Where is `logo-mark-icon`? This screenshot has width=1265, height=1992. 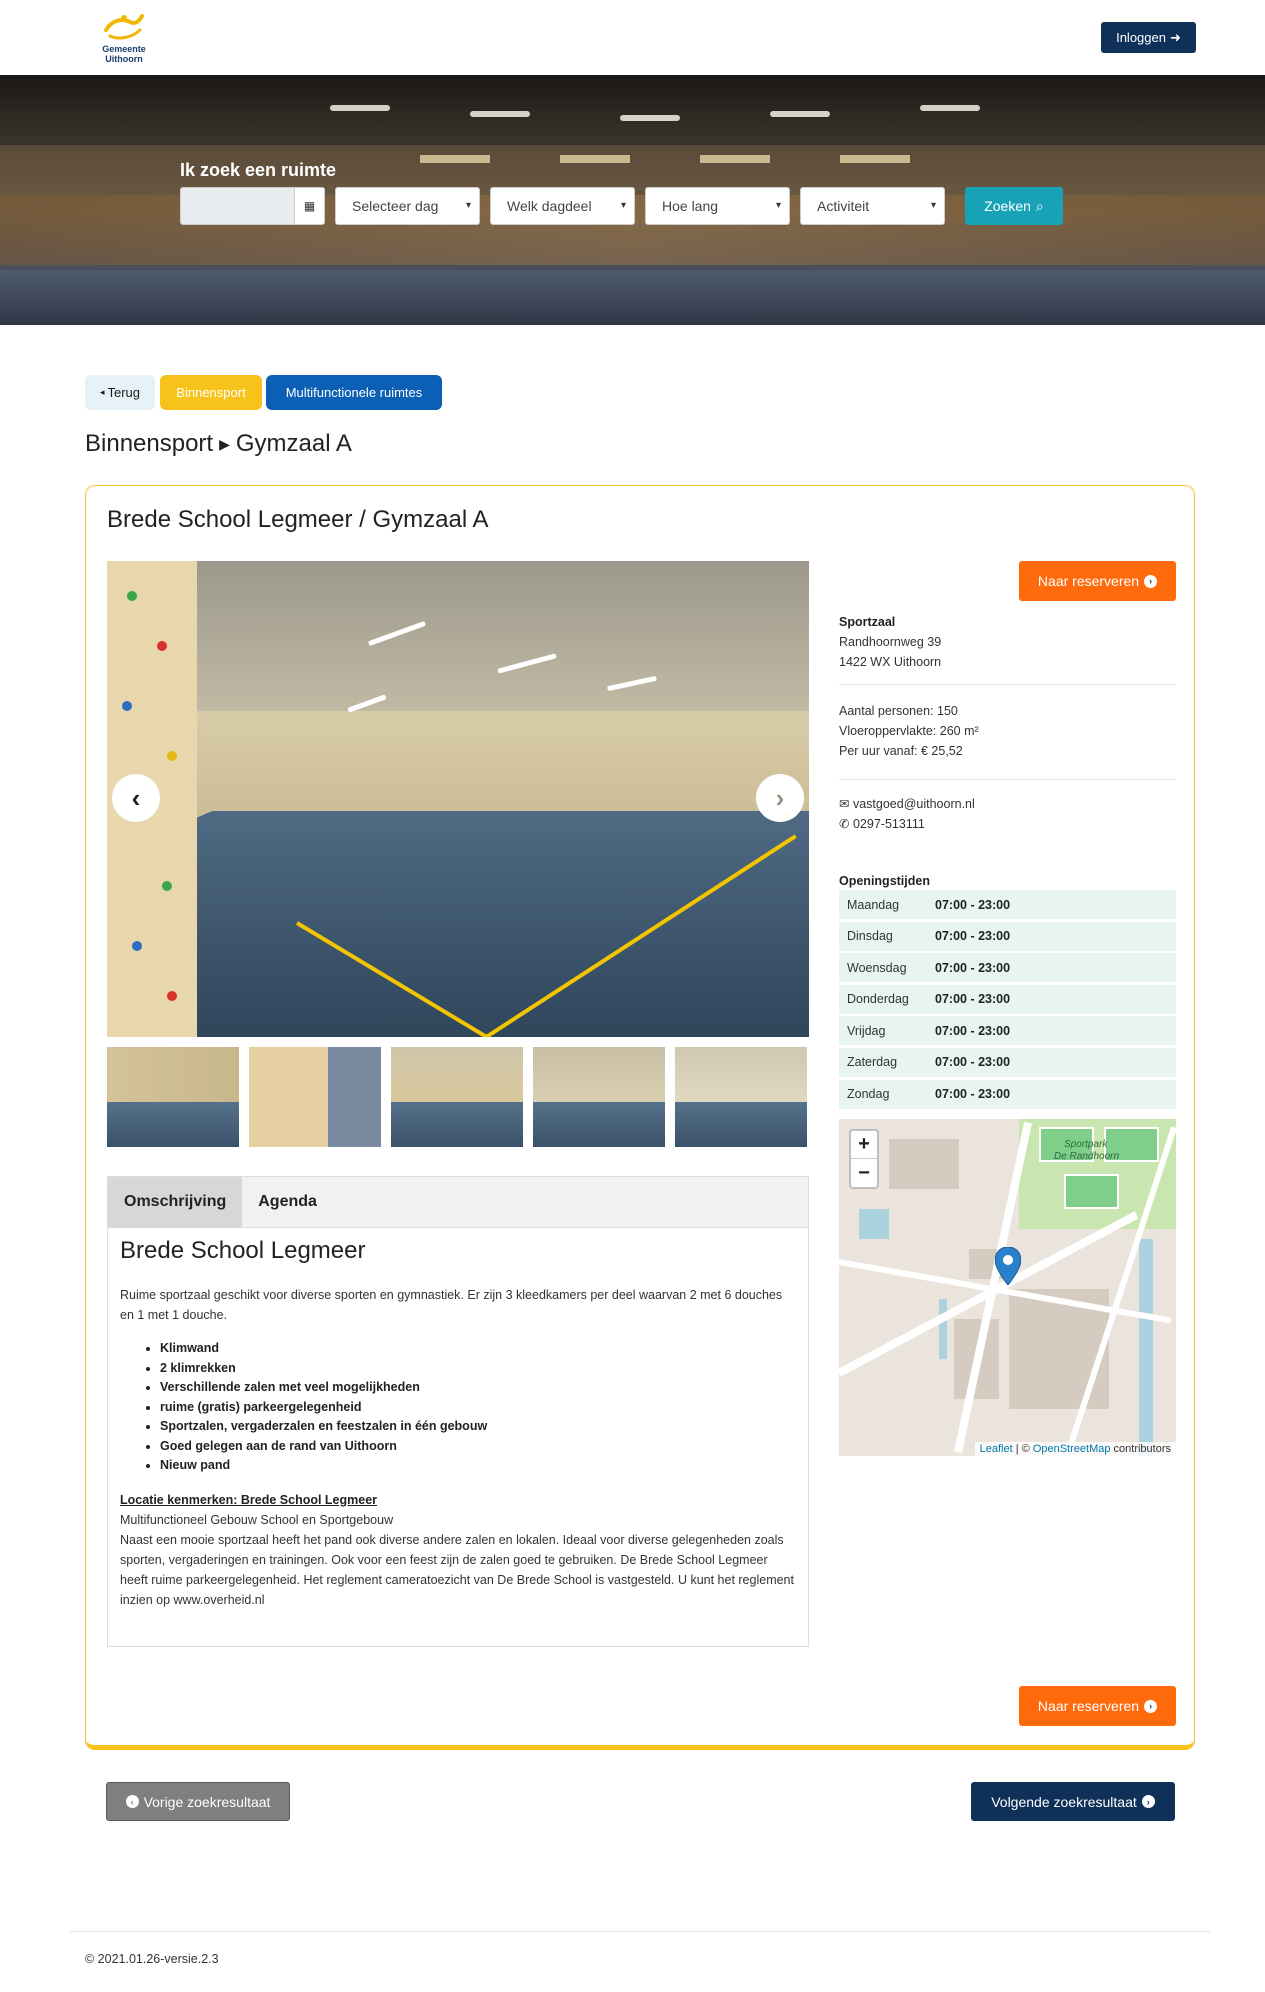
logo-mark-icon is located at coordinates (124, 27).